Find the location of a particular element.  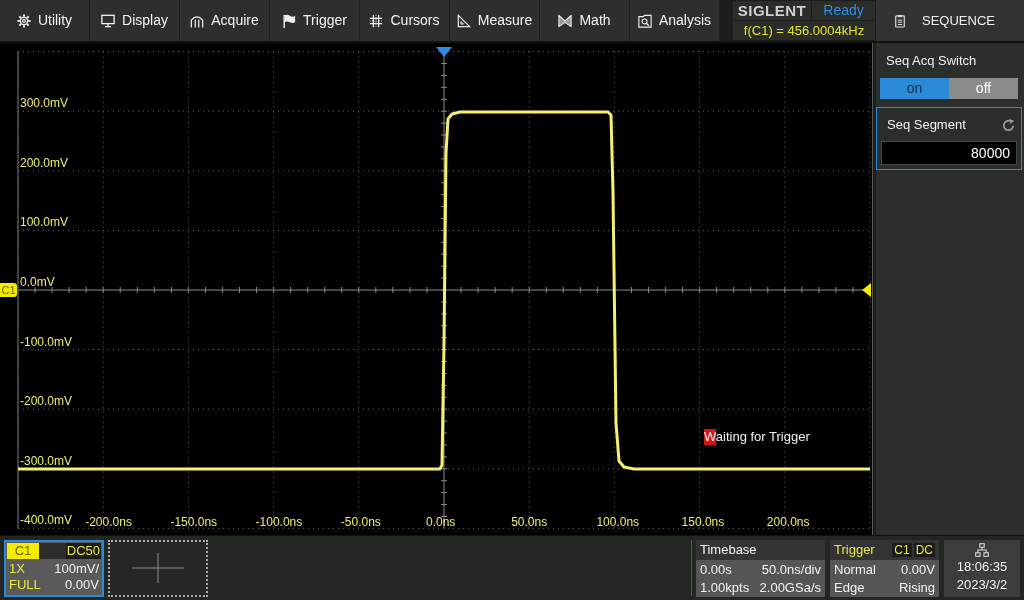

voltage-axis-label: -300.0mV is located at coordinates (46, 460).